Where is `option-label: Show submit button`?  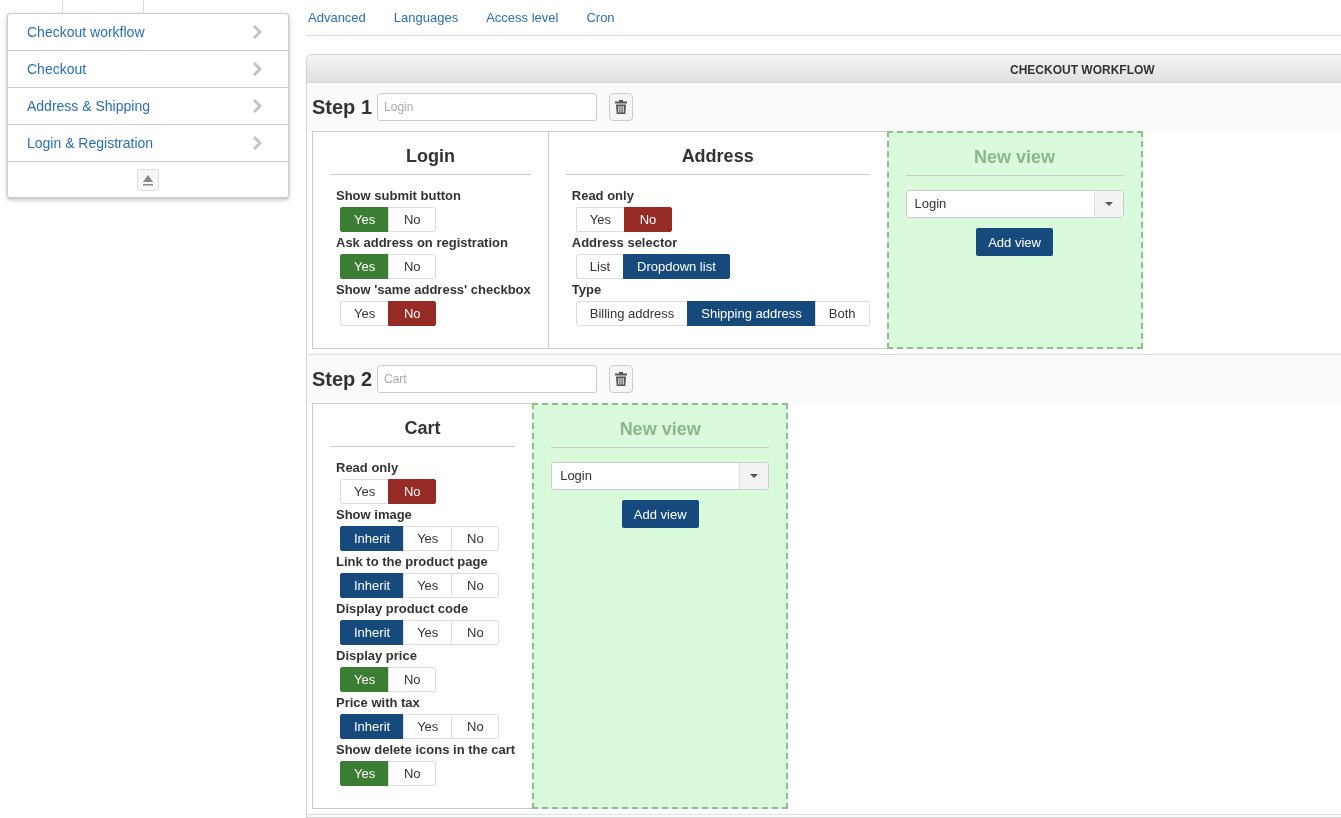
option-label: Show submit button is located at coordinates (399, 196).